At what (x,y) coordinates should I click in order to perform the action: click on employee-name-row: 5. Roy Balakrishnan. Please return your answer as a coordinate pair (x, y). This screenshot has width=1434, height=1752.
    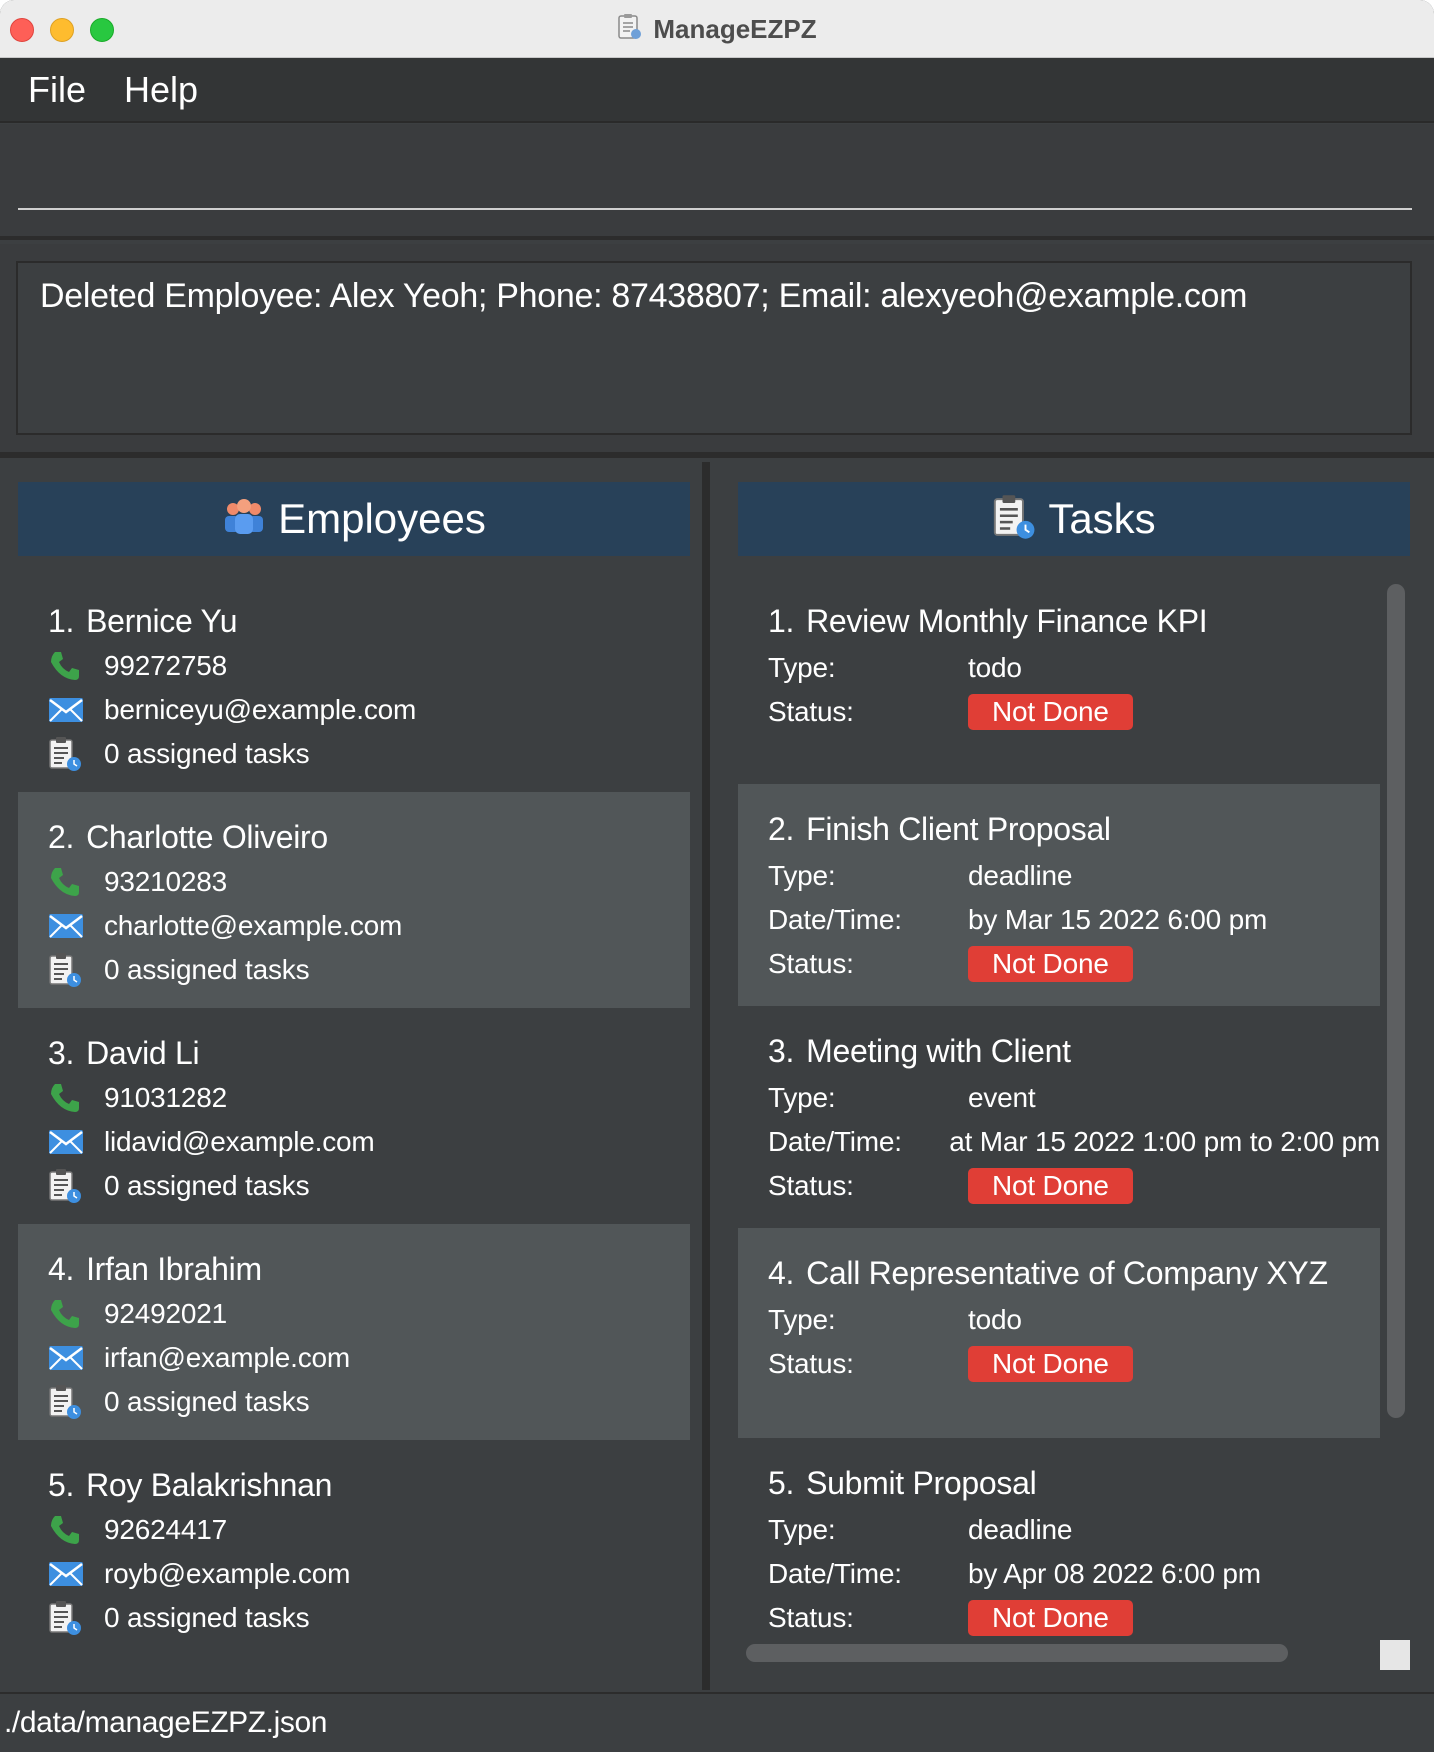
    Looking at the image, I should click on (369, 1485).